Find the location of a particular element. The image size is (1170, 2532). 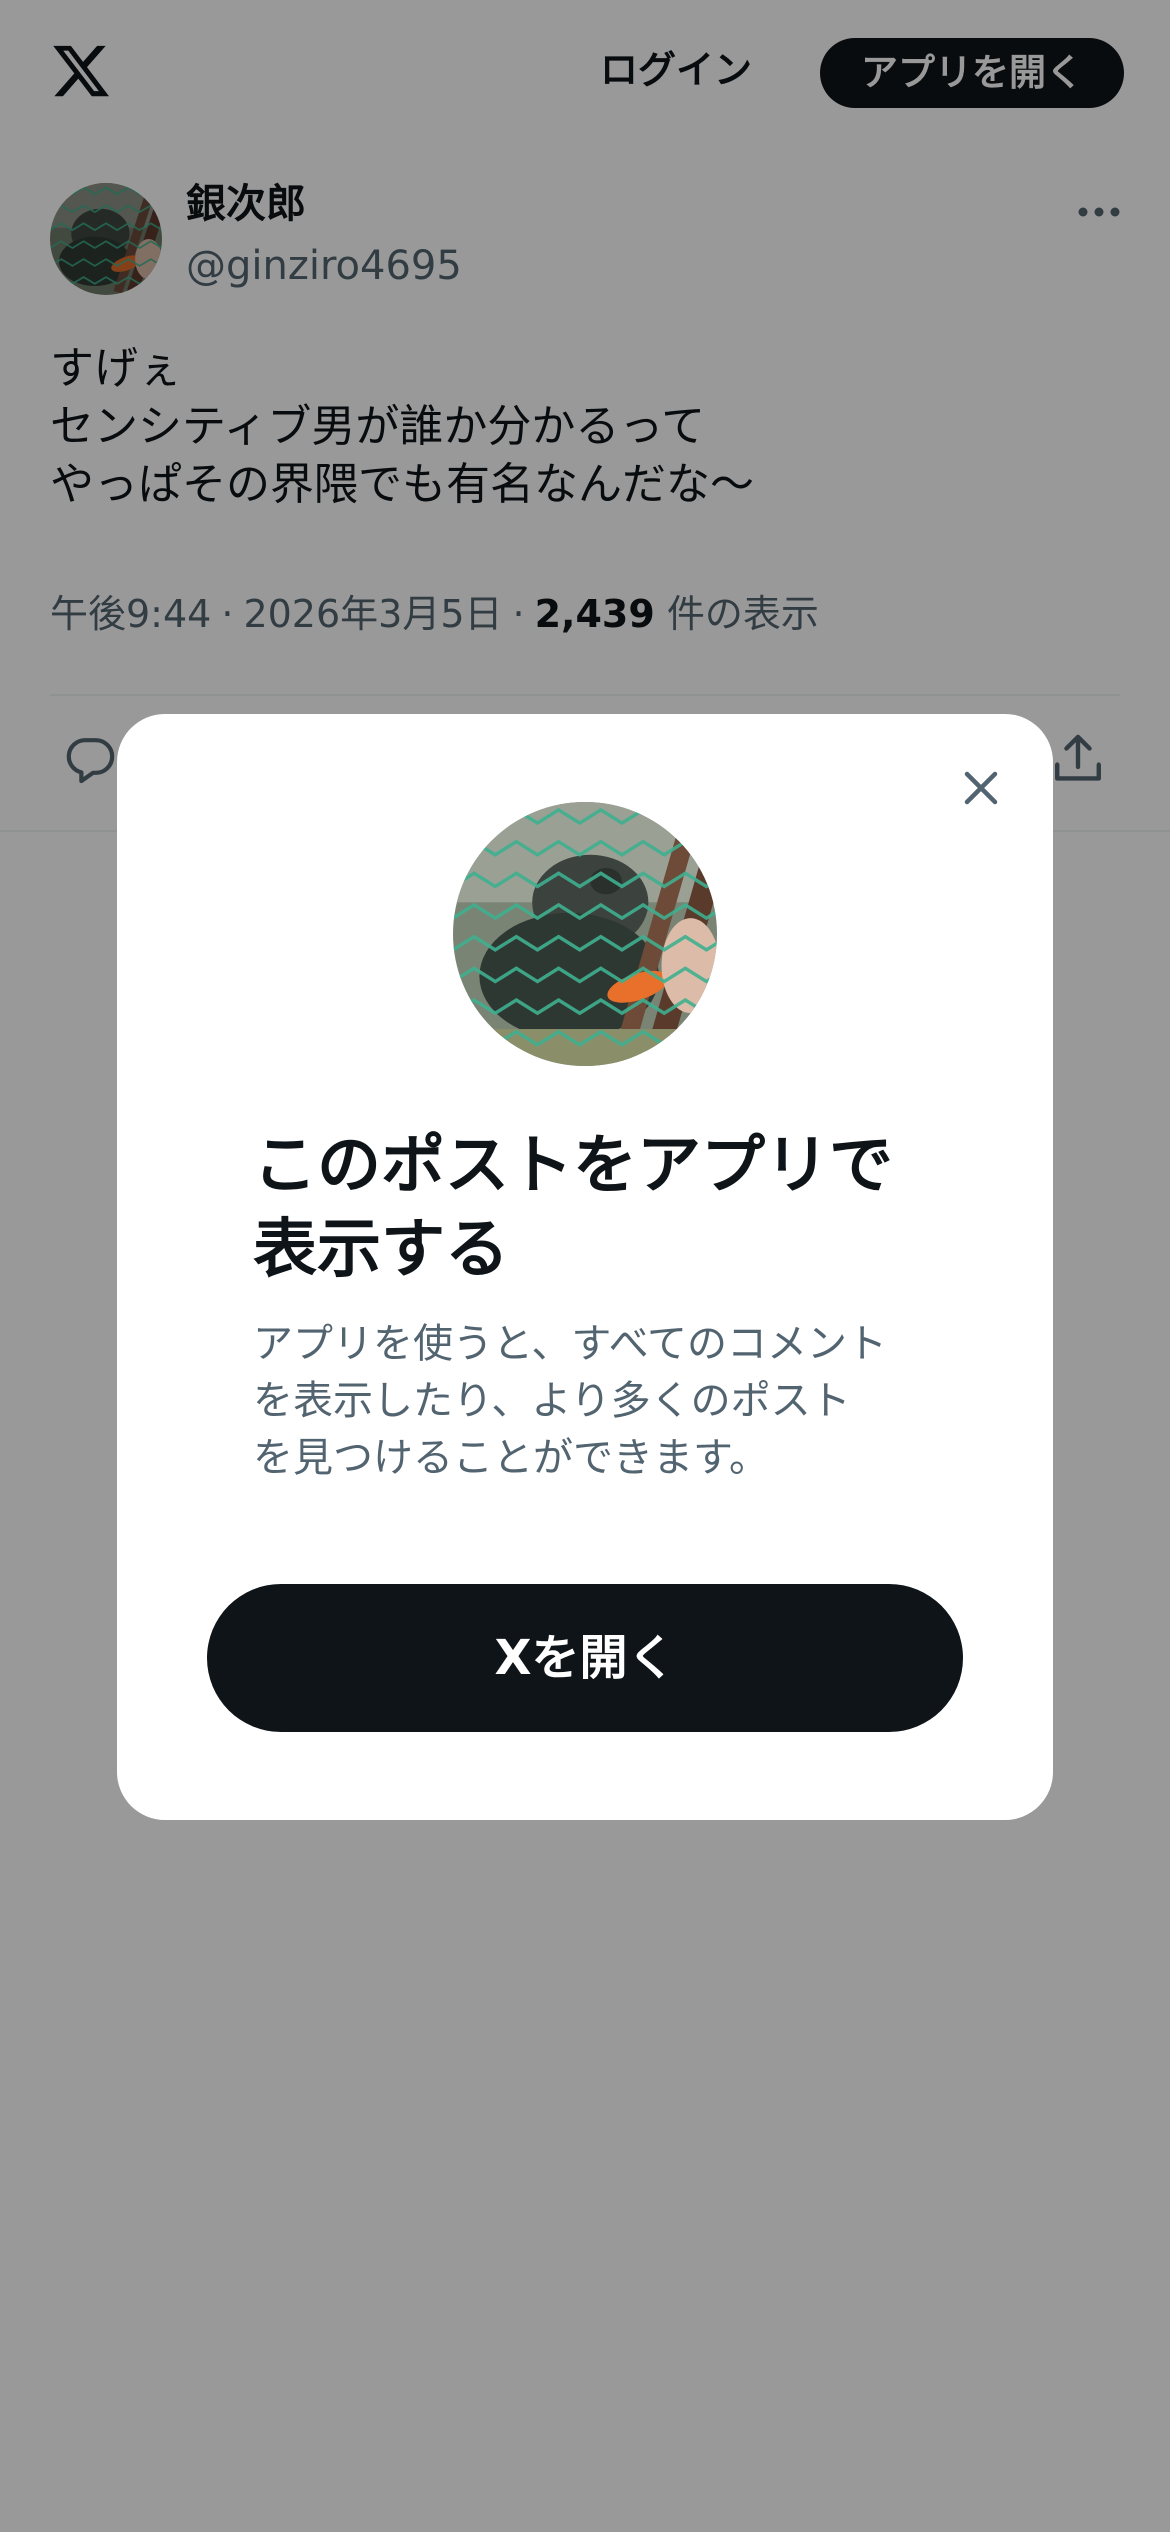

dialog-description-line: を表示したり、より多くのポスト is located at coordinates (552, 1401).